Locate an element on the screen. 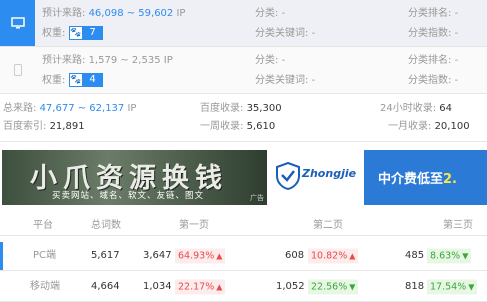 This screenshot has width=487, height=302. page1-change: 22.17% ▲ is located at coordinates (200, 287).